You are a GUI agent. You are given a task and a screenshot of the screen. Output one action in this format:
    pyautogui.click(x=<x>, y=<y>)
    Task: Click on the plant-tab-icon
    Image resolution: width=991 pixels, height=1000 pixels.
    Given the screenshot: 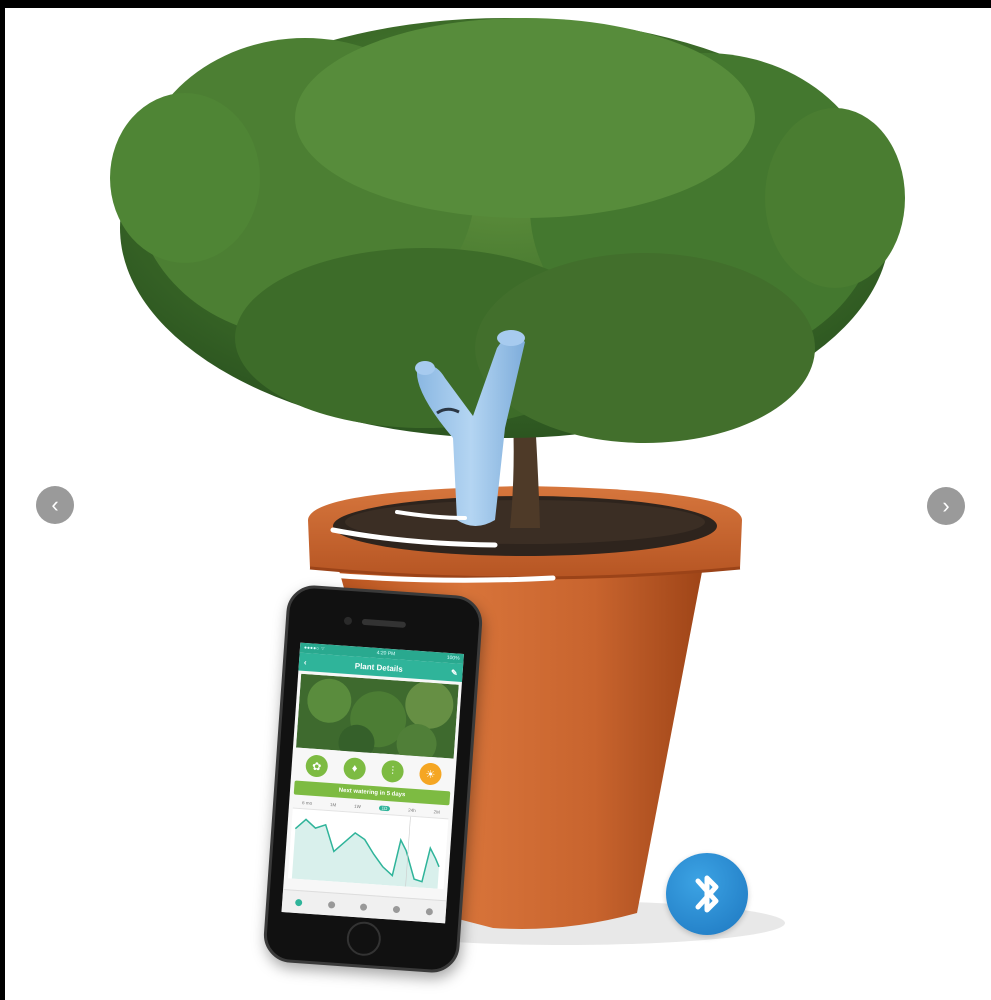 What is the action you would take?
    pyautogui.click(x=298, y=902)
    